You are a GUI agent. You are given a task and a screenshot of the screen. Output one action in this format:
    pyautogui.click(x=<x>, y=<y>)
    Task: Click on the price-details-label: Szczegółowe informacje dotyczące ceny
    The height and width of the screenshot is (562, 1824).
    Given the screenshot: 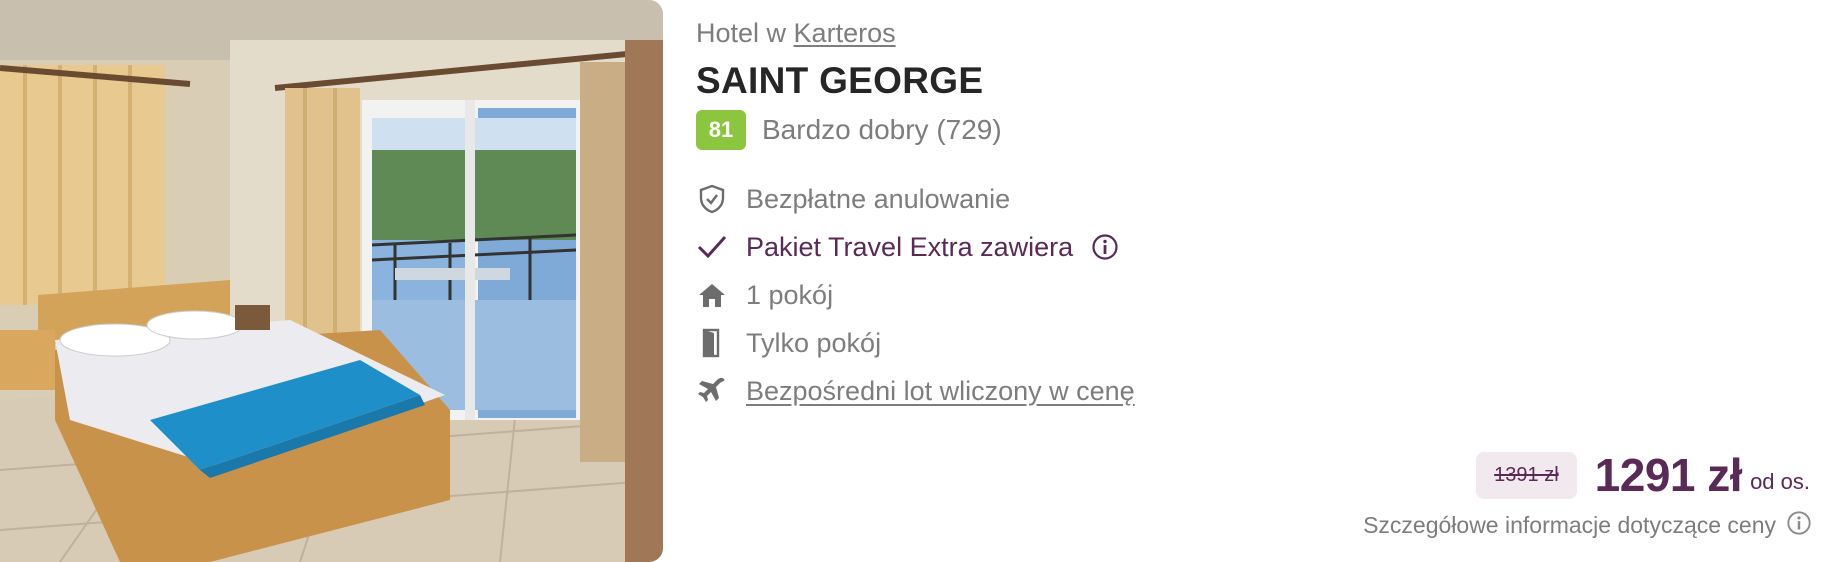 What is the action you would take?
    pyautogui.click(x=1569, y=525)
    